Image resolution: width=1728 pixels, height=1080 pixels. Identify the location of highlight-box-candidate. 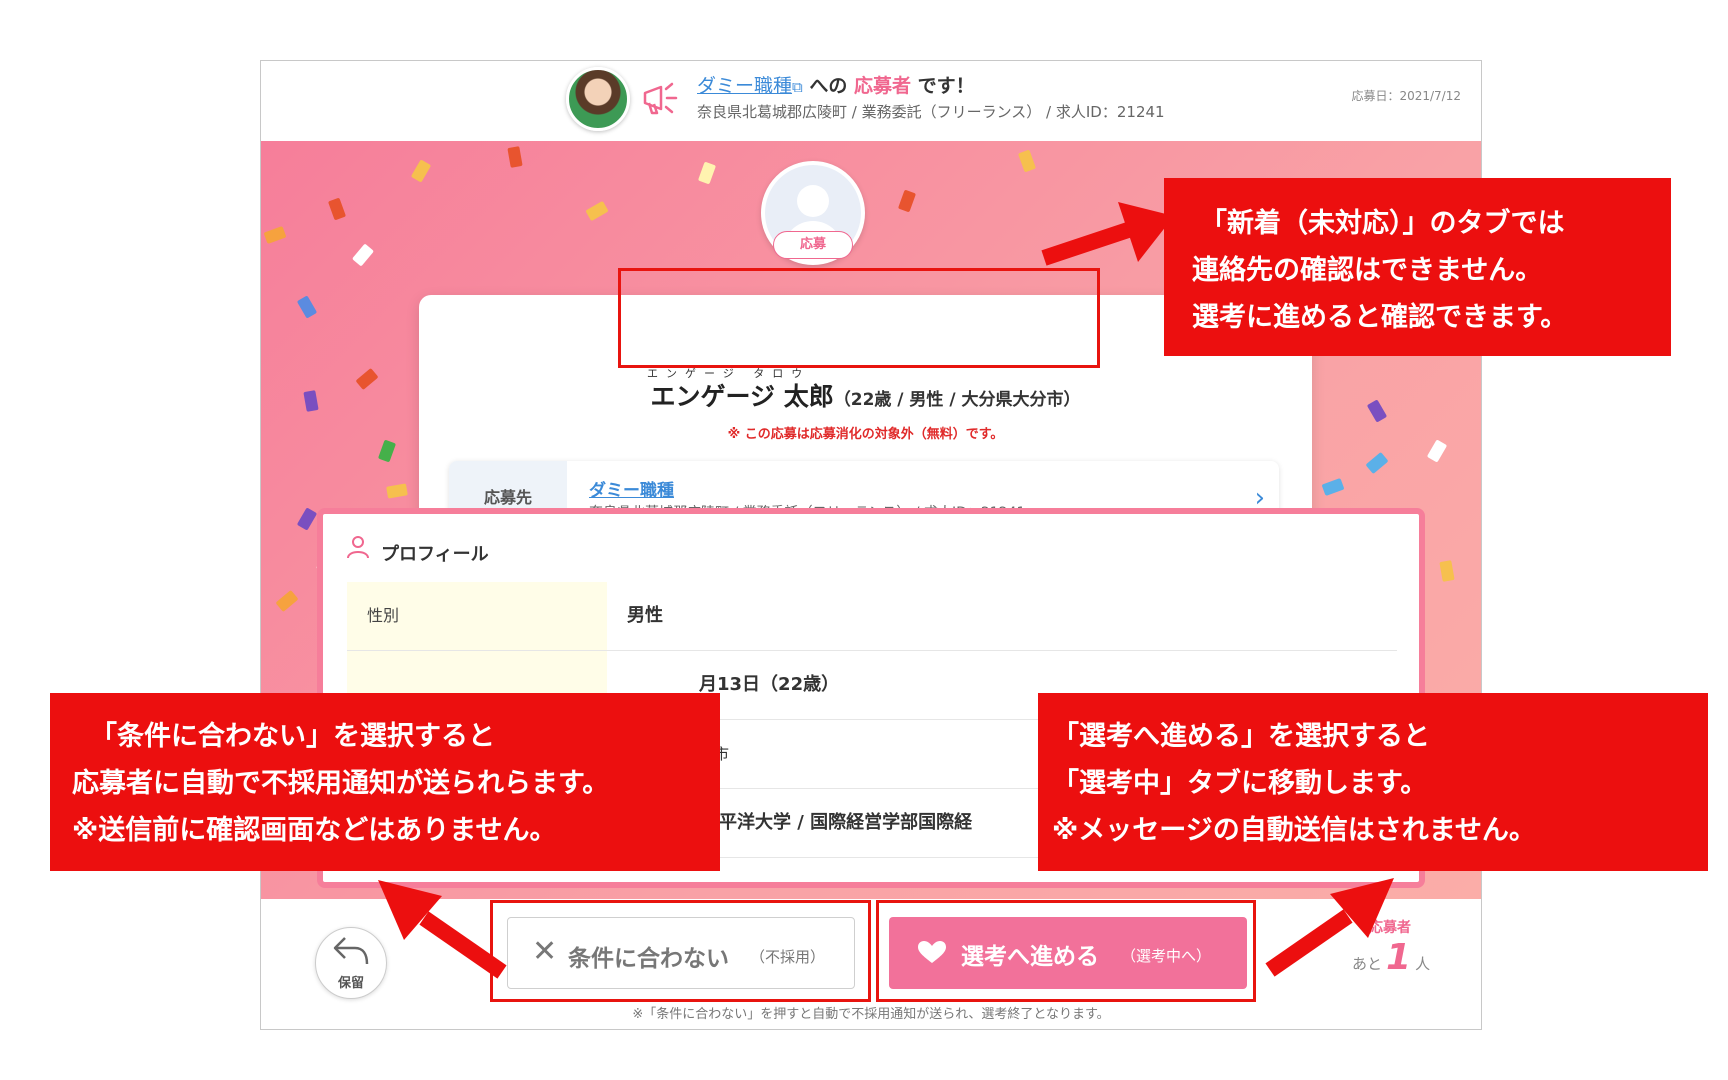
(859, 318).